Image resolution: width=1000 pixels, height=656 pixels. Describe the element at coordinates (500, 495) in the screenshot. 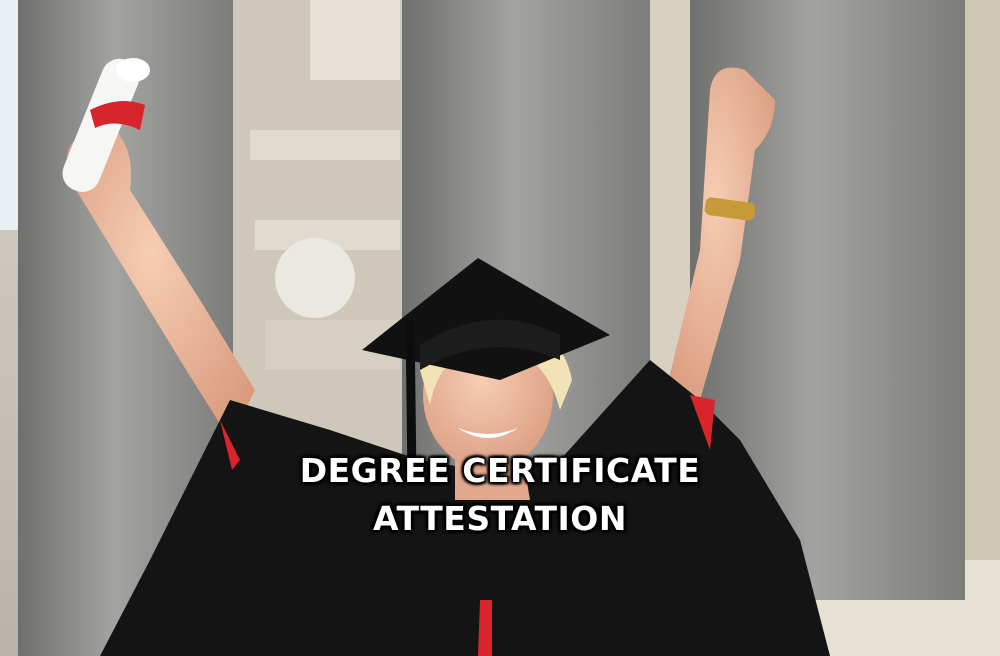

I see `headline-caption: DEGREE CERTIFICATE ATTESTATION` at that location.